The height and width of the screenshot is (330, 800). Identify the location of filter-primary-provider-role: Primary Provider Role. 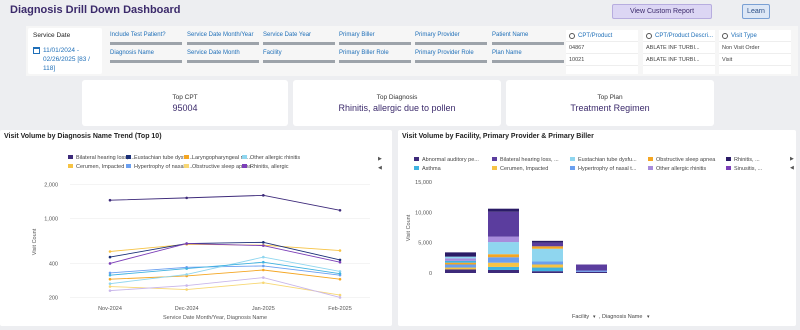
(451, 56).